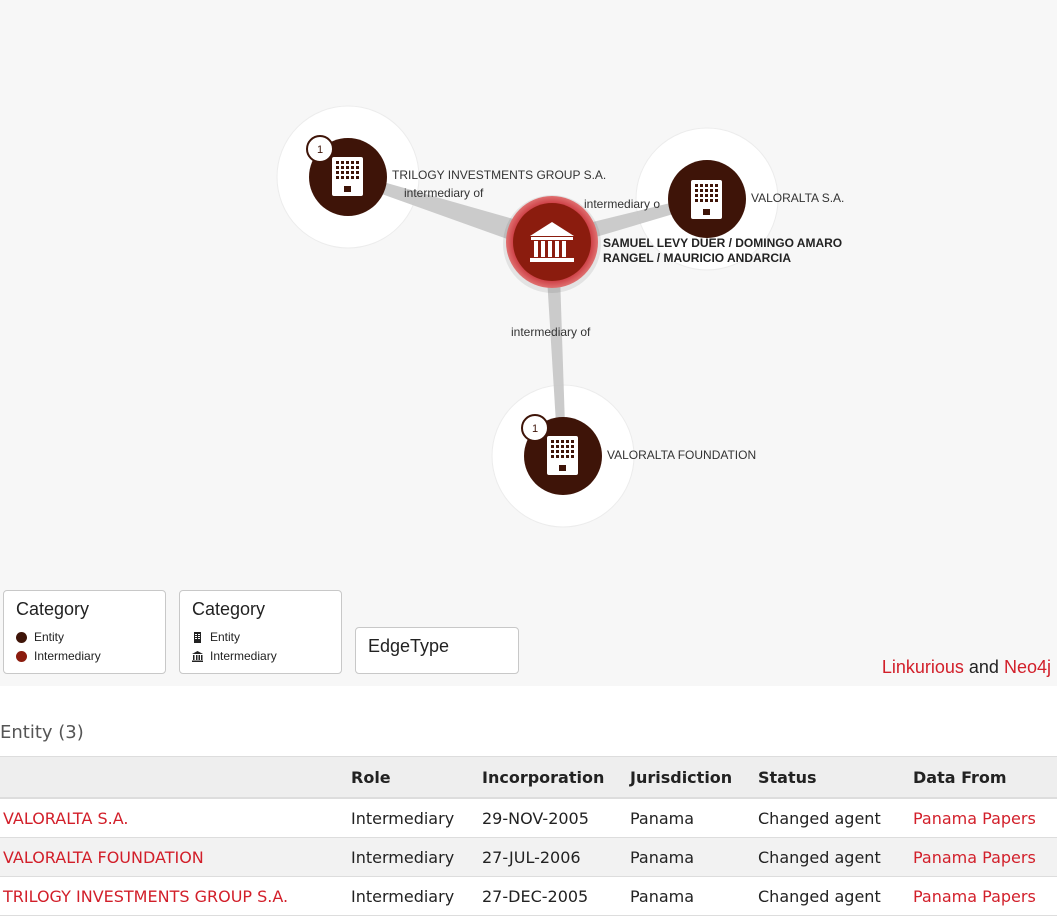  I want to click on credits: Linkurious and Neo4j, so click(966, 667).